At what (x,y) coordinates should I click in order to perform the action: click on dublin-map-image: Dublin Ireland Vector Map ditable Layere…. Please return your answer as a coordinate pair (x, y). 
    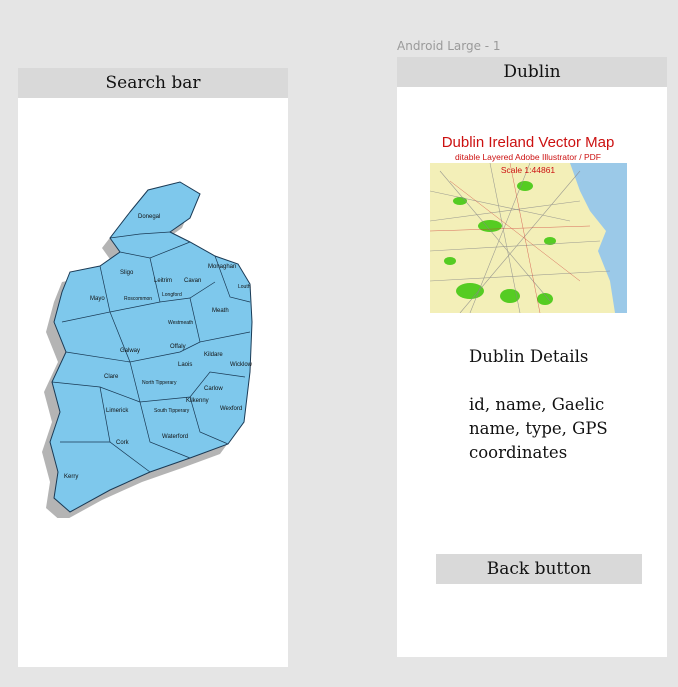
    Looking at the image, I should click on (528, 222).